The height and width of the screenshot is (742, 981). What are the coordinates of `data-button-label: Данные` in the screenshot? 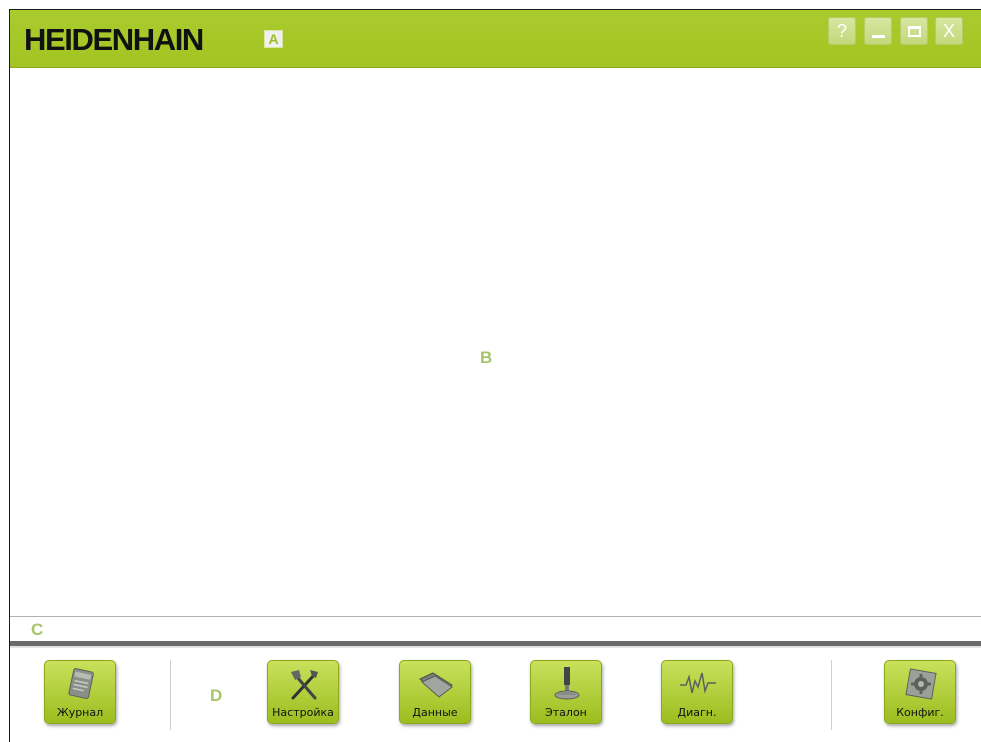 It's located at (435, 712).